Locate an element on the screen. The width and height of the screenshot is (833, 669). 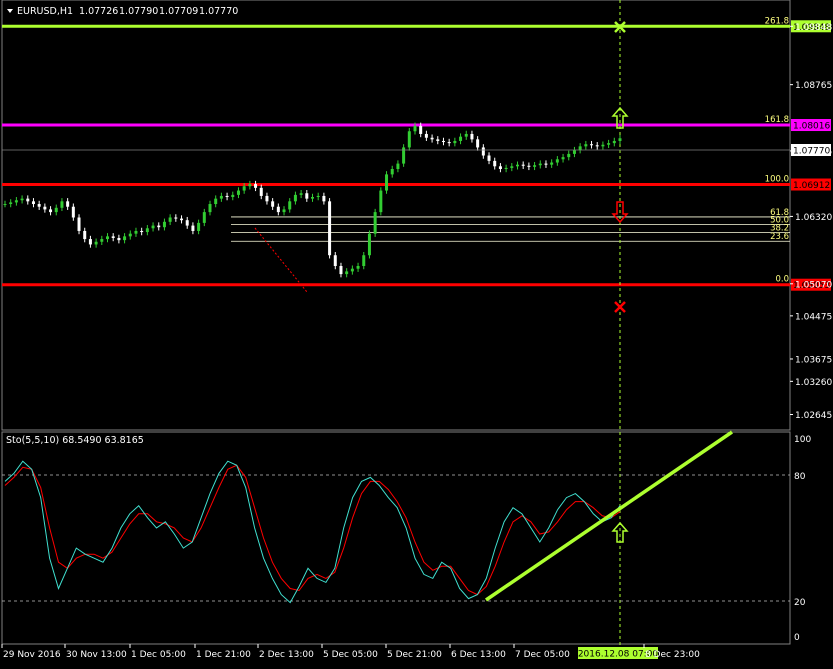
fib-level-label: 100.0 is located at coordinates (777, 180).